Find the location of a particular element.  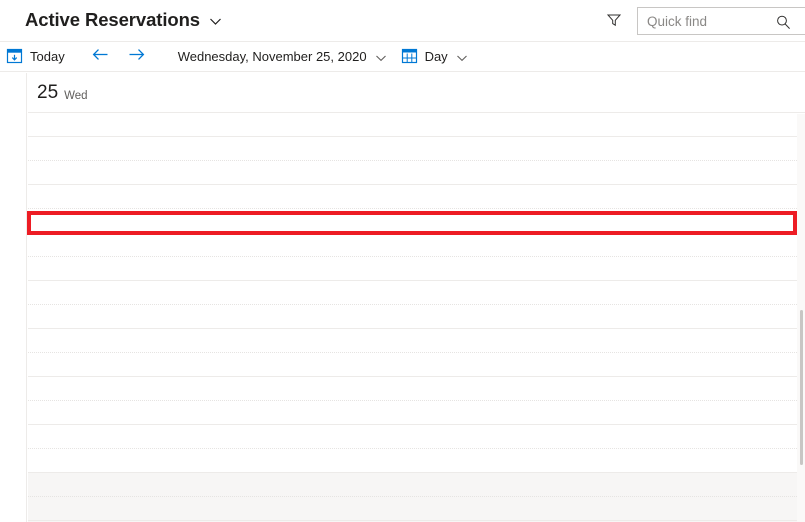

time-slot-row: 2p is located at coordinates (402, 356).